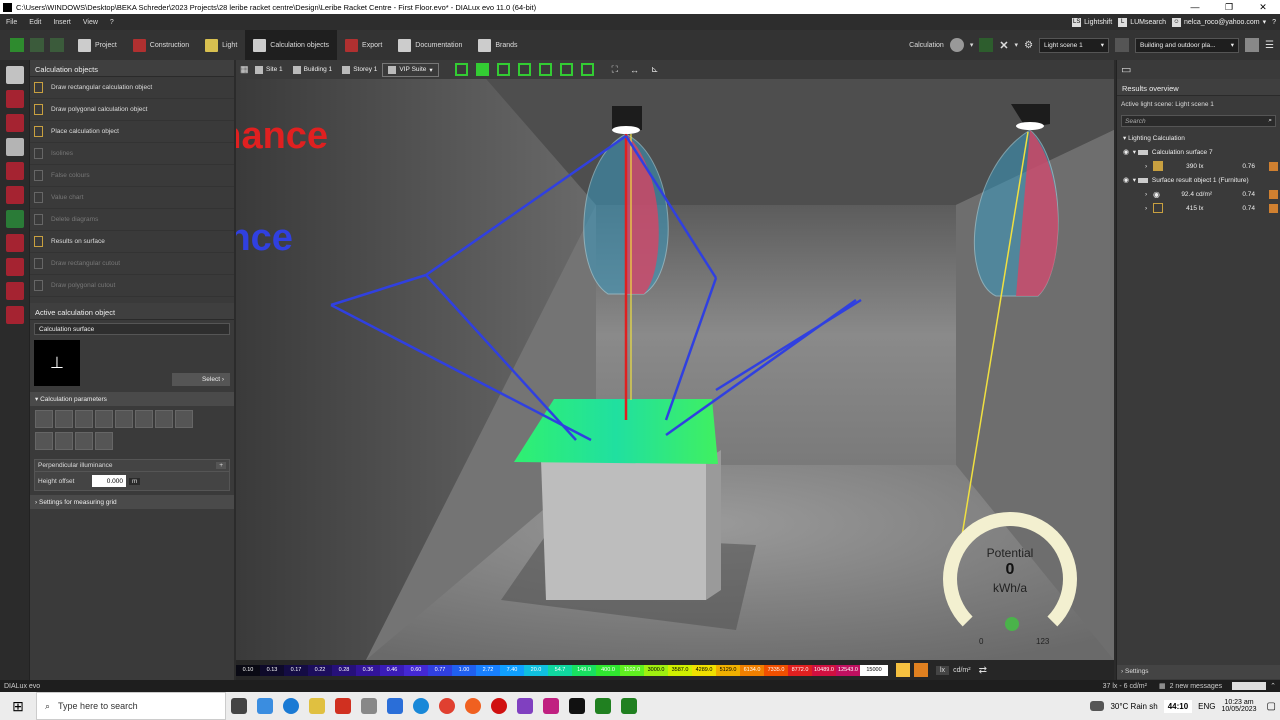 Image resolution: width=1280 pixels, height=720 pixels. Describe the element at coordinates (447, 706) in the screenshot. I see `chrome-icon` at that location.